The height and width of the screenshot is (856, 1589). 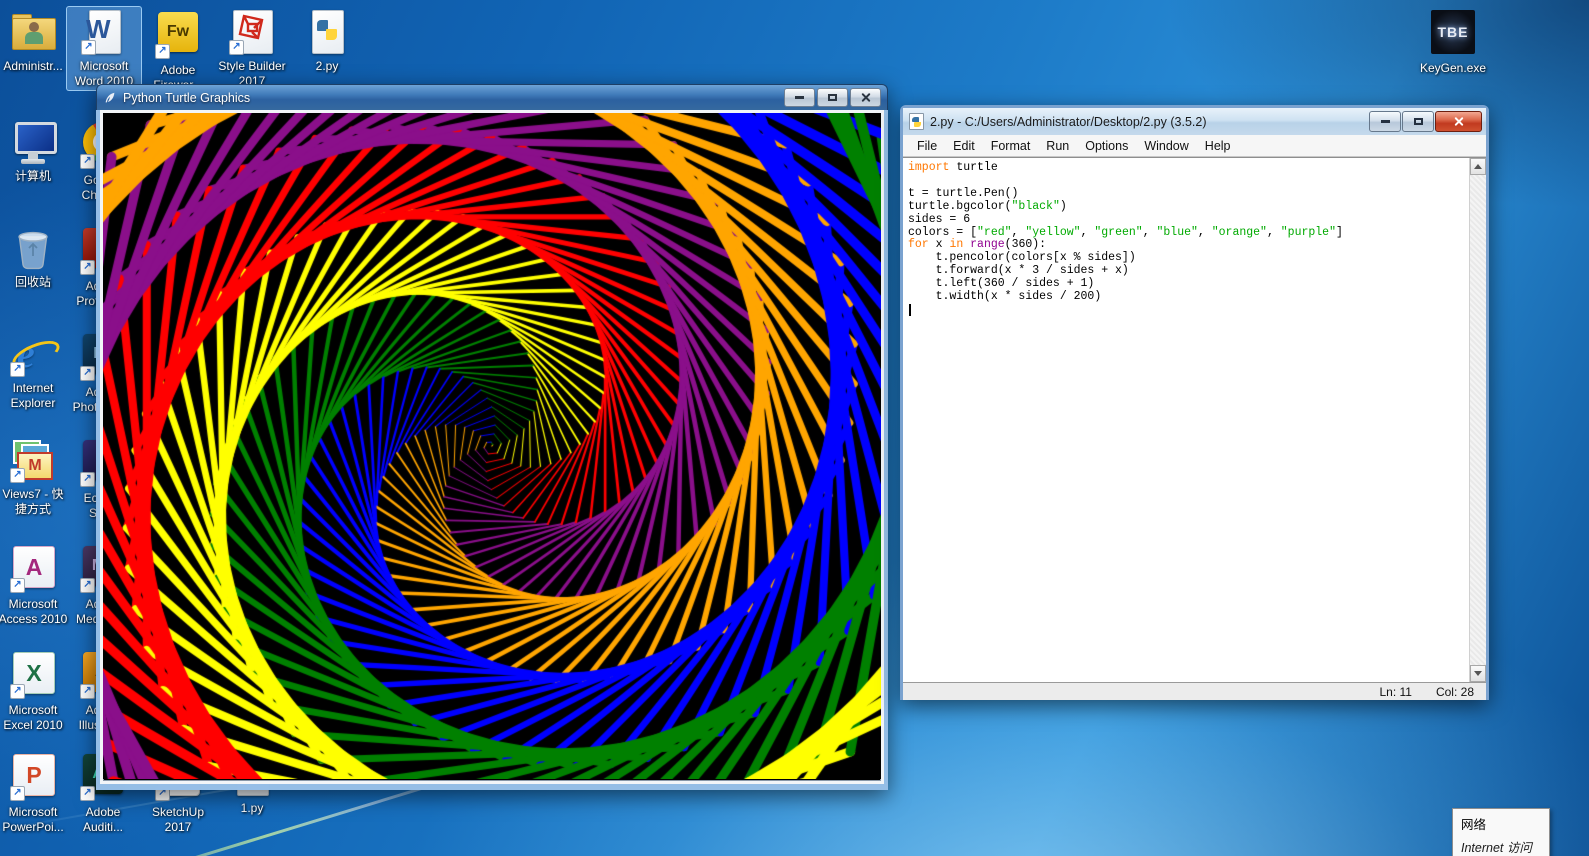 What do you see at coordinates (953, 167) in the screenshot?
I see `code-line: import turtle` at bounding box center [953, 167].